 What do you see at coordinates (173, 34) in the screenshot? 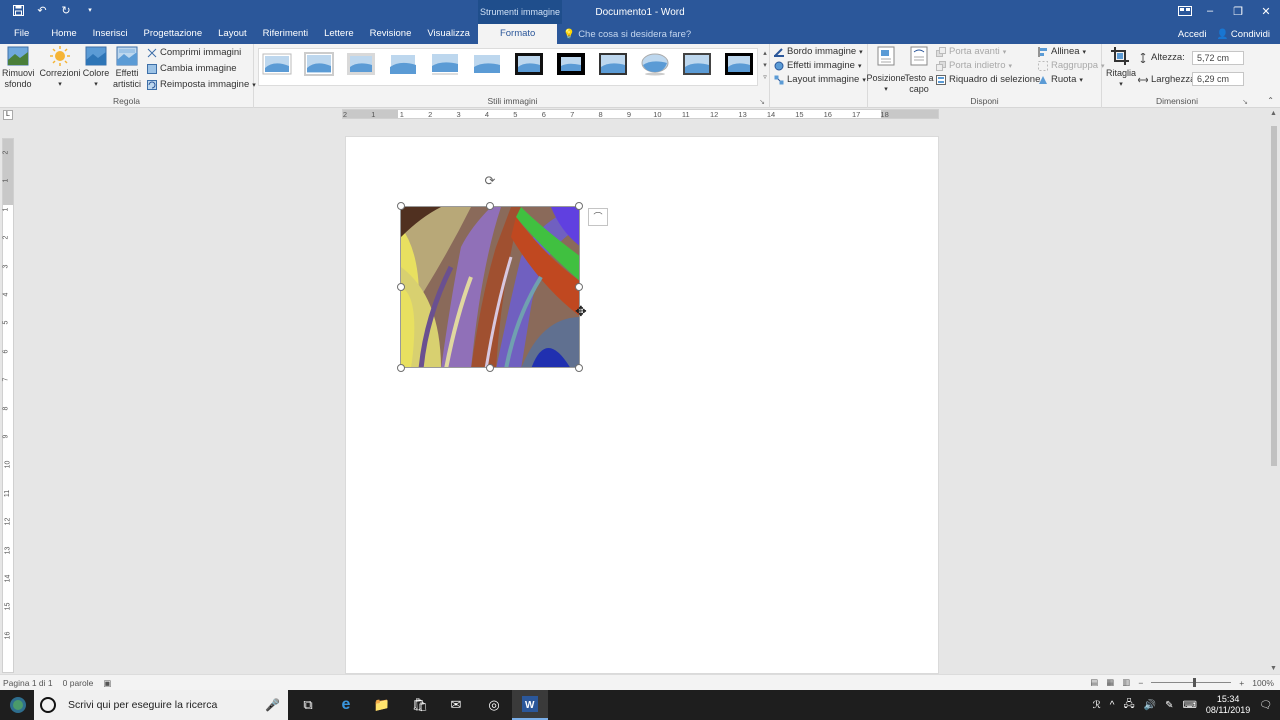
I see `tab-design: Progettazione` at bounding box center [173, 34].